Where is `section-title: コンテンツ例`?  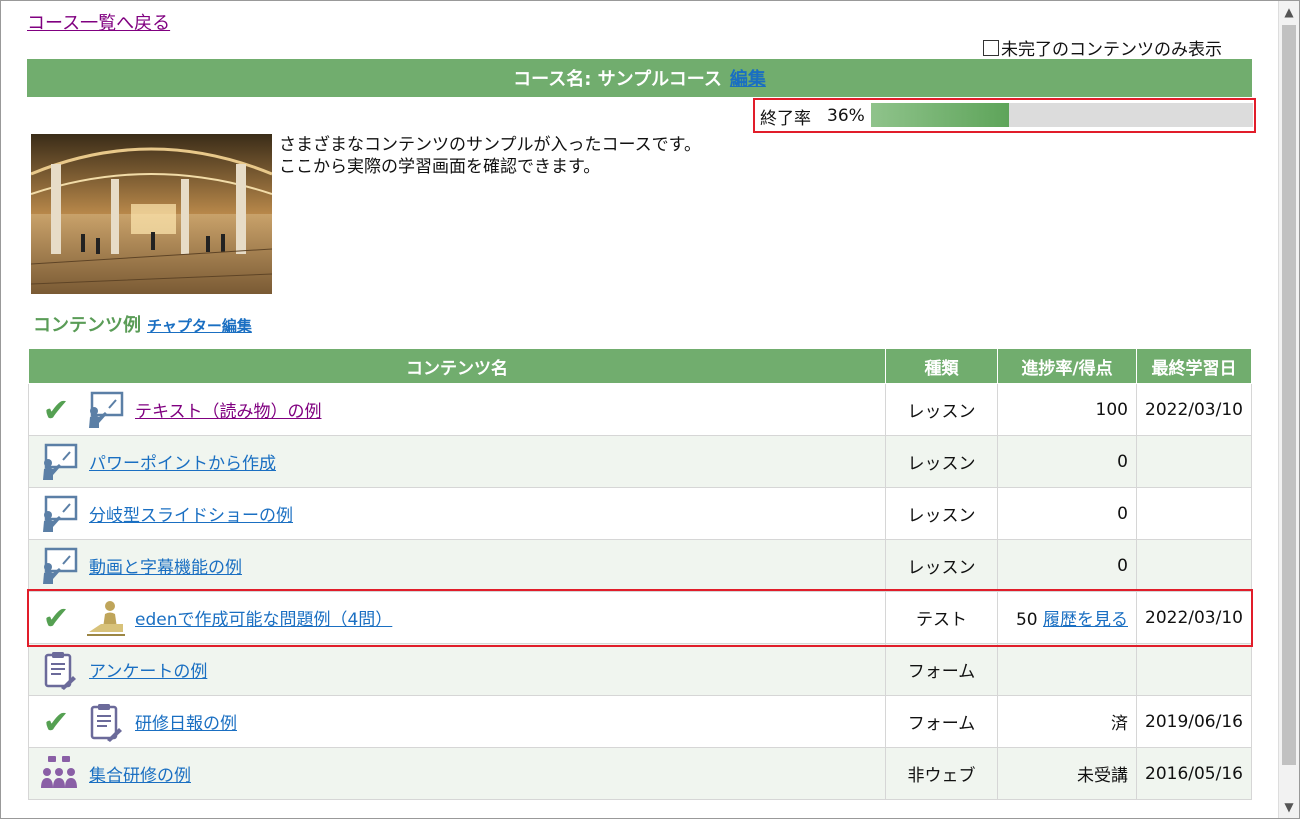 section-title: コンテンツ例 is located at coordinates (87, 325).